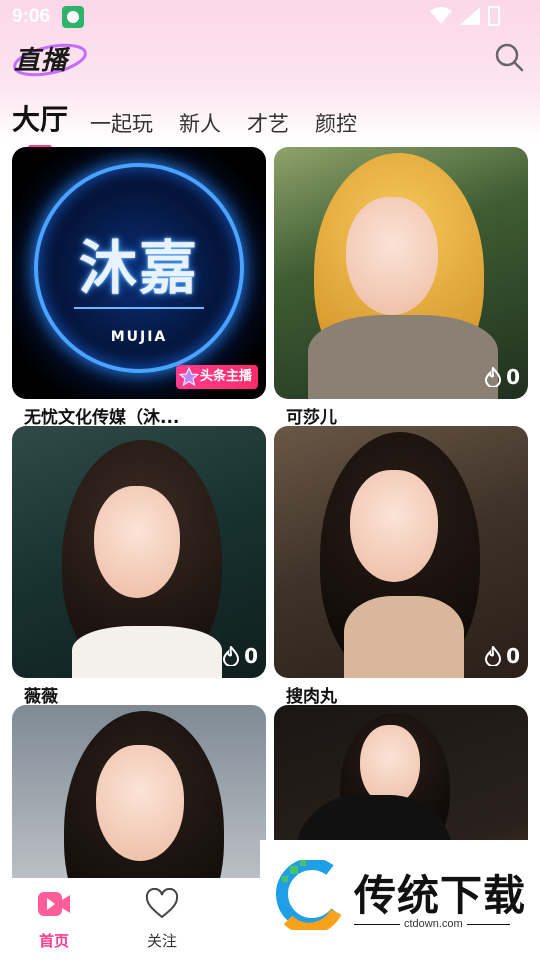  I want to click on heart-icon, so click(162, 903).